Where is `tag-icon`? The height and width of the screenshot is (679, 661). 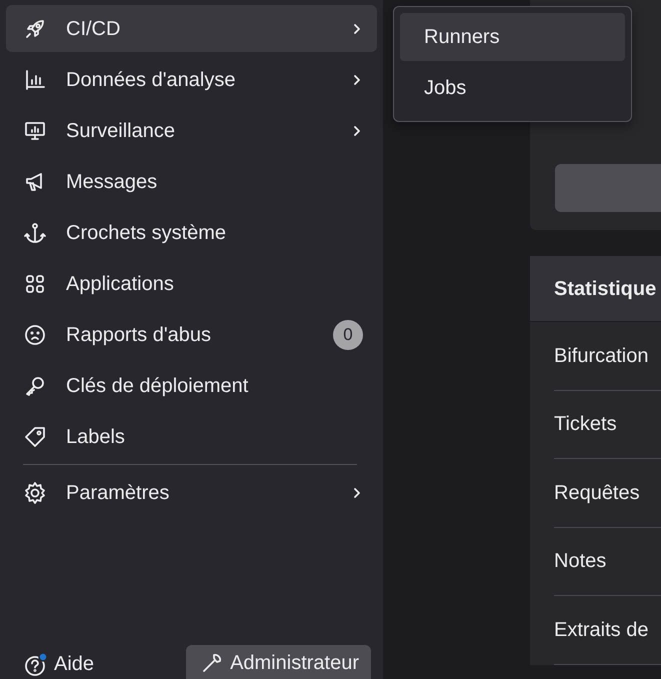
tag-icon is located at coordinates (35, 436).